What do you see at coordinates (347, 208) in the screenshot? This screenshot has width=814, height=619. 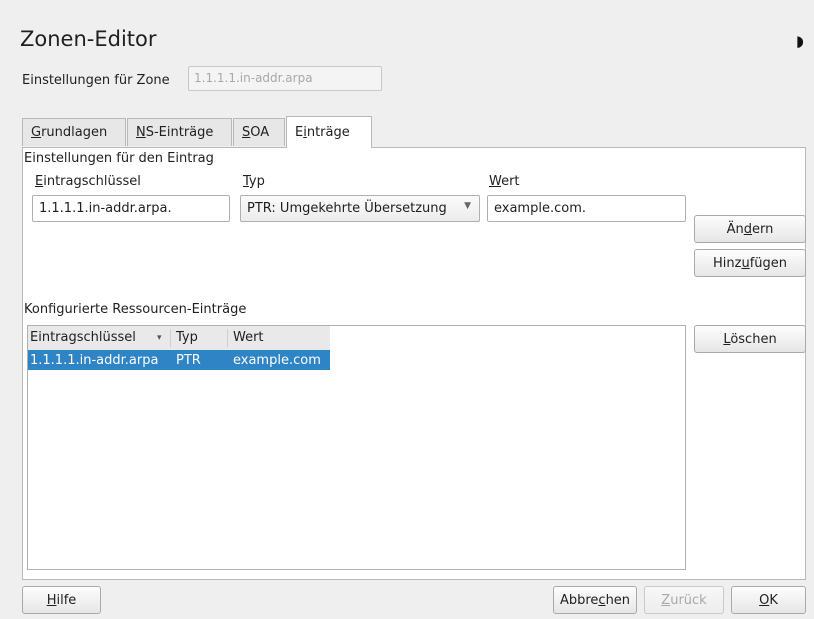 I see `entry-type-value: PTR: Umgekehrte Übersetzung` at bounding box center [347, 208].